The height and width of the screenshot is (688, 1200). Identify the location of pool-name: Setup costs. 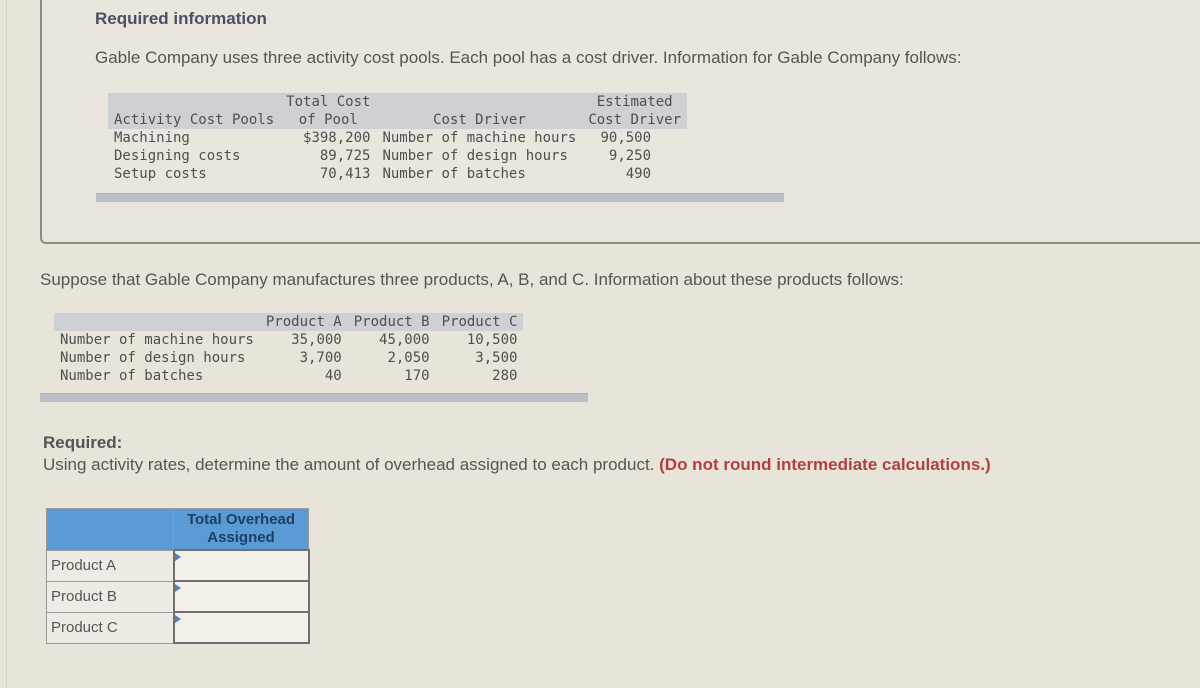
(160, 174).